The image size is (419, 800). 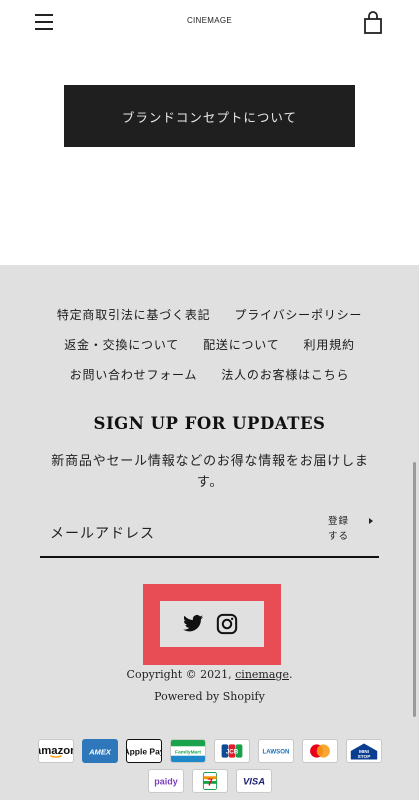 What do you see at coordinates (134, 320) in the screenshot?
I see `footer-link-legal: 特定商取引法に基づく表記` at bounding box center [134, 320].